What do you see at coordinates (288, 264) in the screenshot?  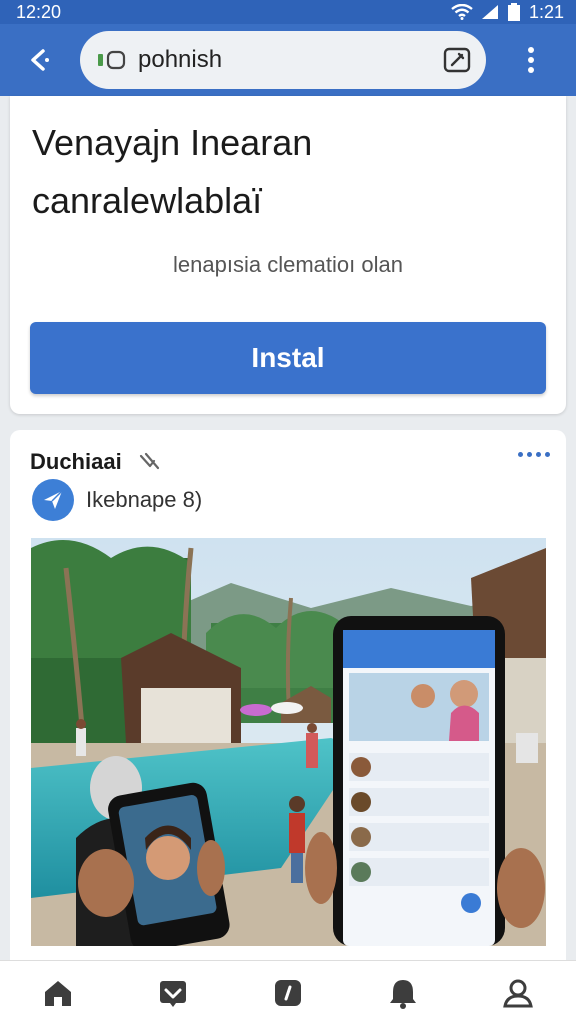 I see `install-subtitle: lenapısia clematioı olan` at bounding box center [288, 264].